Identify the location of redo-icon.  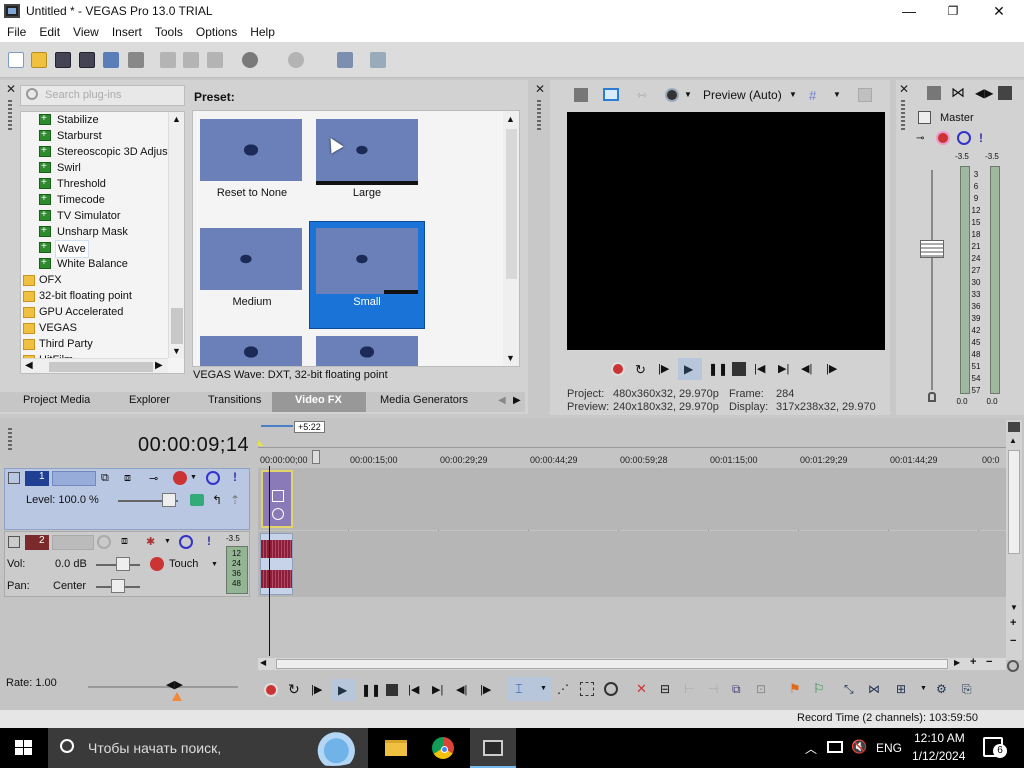
(296, 60).